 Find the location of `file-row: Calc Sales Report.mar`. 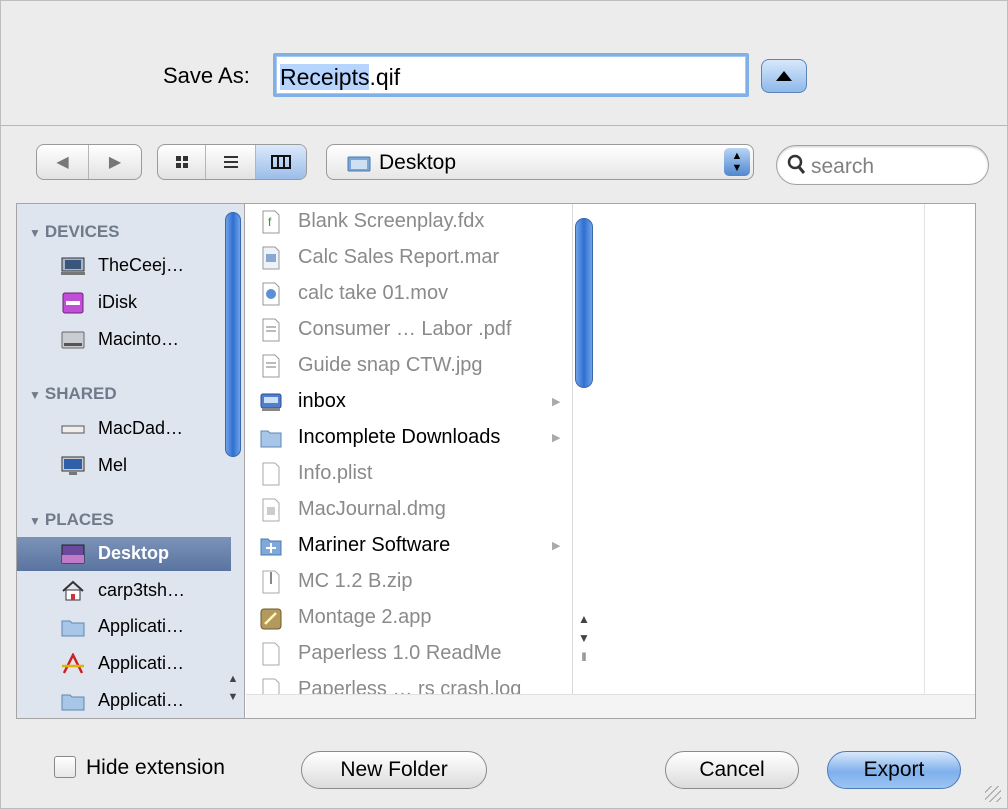

file-row: Calc Sales Report.mar is located at coordinates (401, 258).